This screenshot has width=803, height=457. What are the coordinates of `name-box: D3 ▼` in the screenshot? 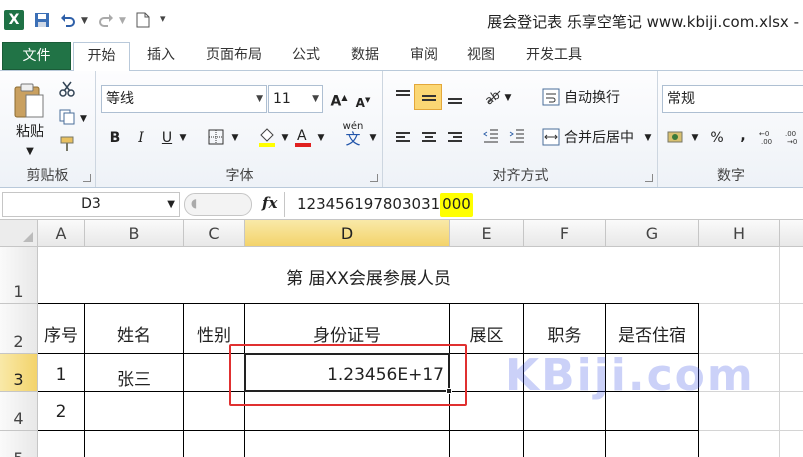 It's located at (91, 204).